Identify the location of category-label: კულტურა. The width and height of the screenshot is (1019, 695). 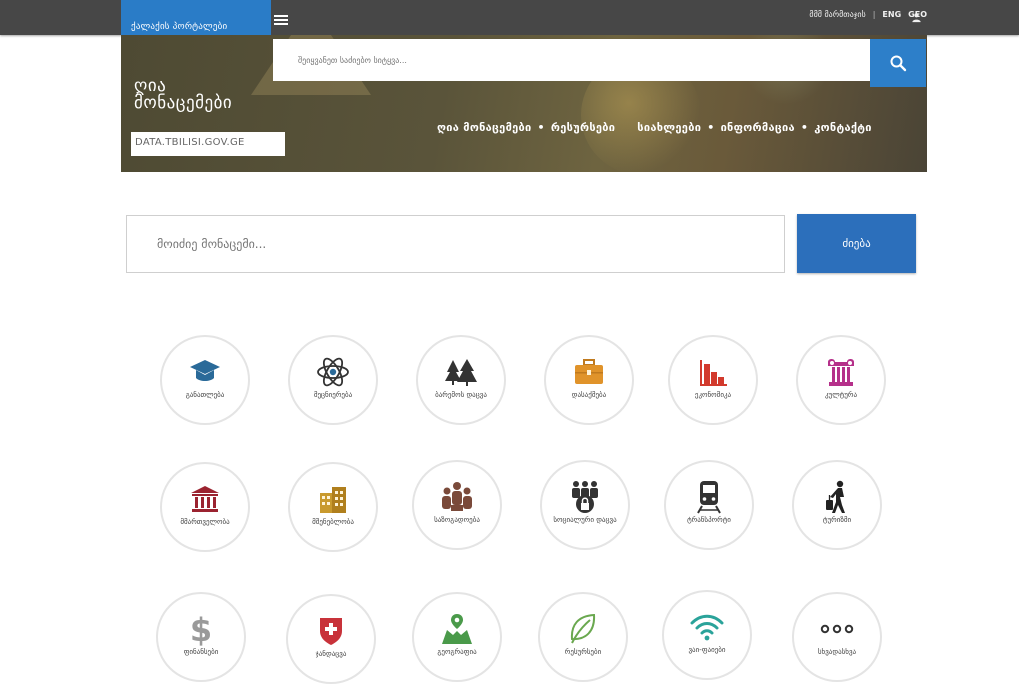
(841, 395).